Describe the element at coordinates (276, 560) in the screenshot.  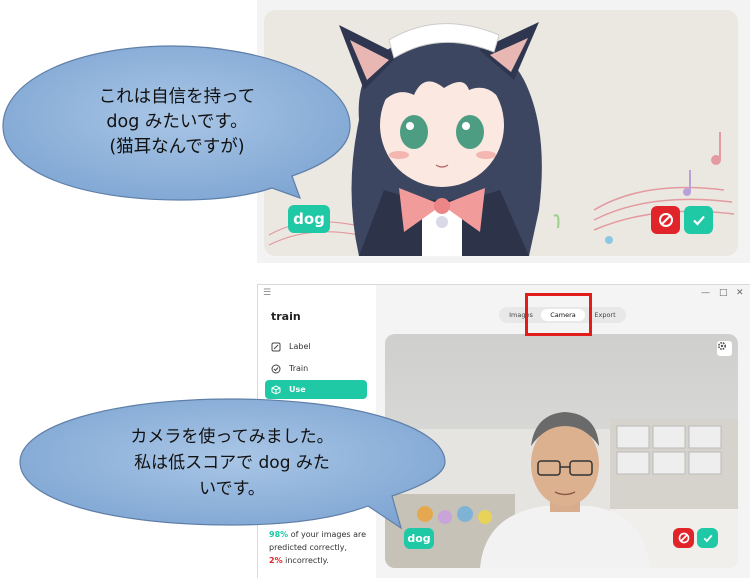
I see `incorrect-percentage: 2%` at that location.